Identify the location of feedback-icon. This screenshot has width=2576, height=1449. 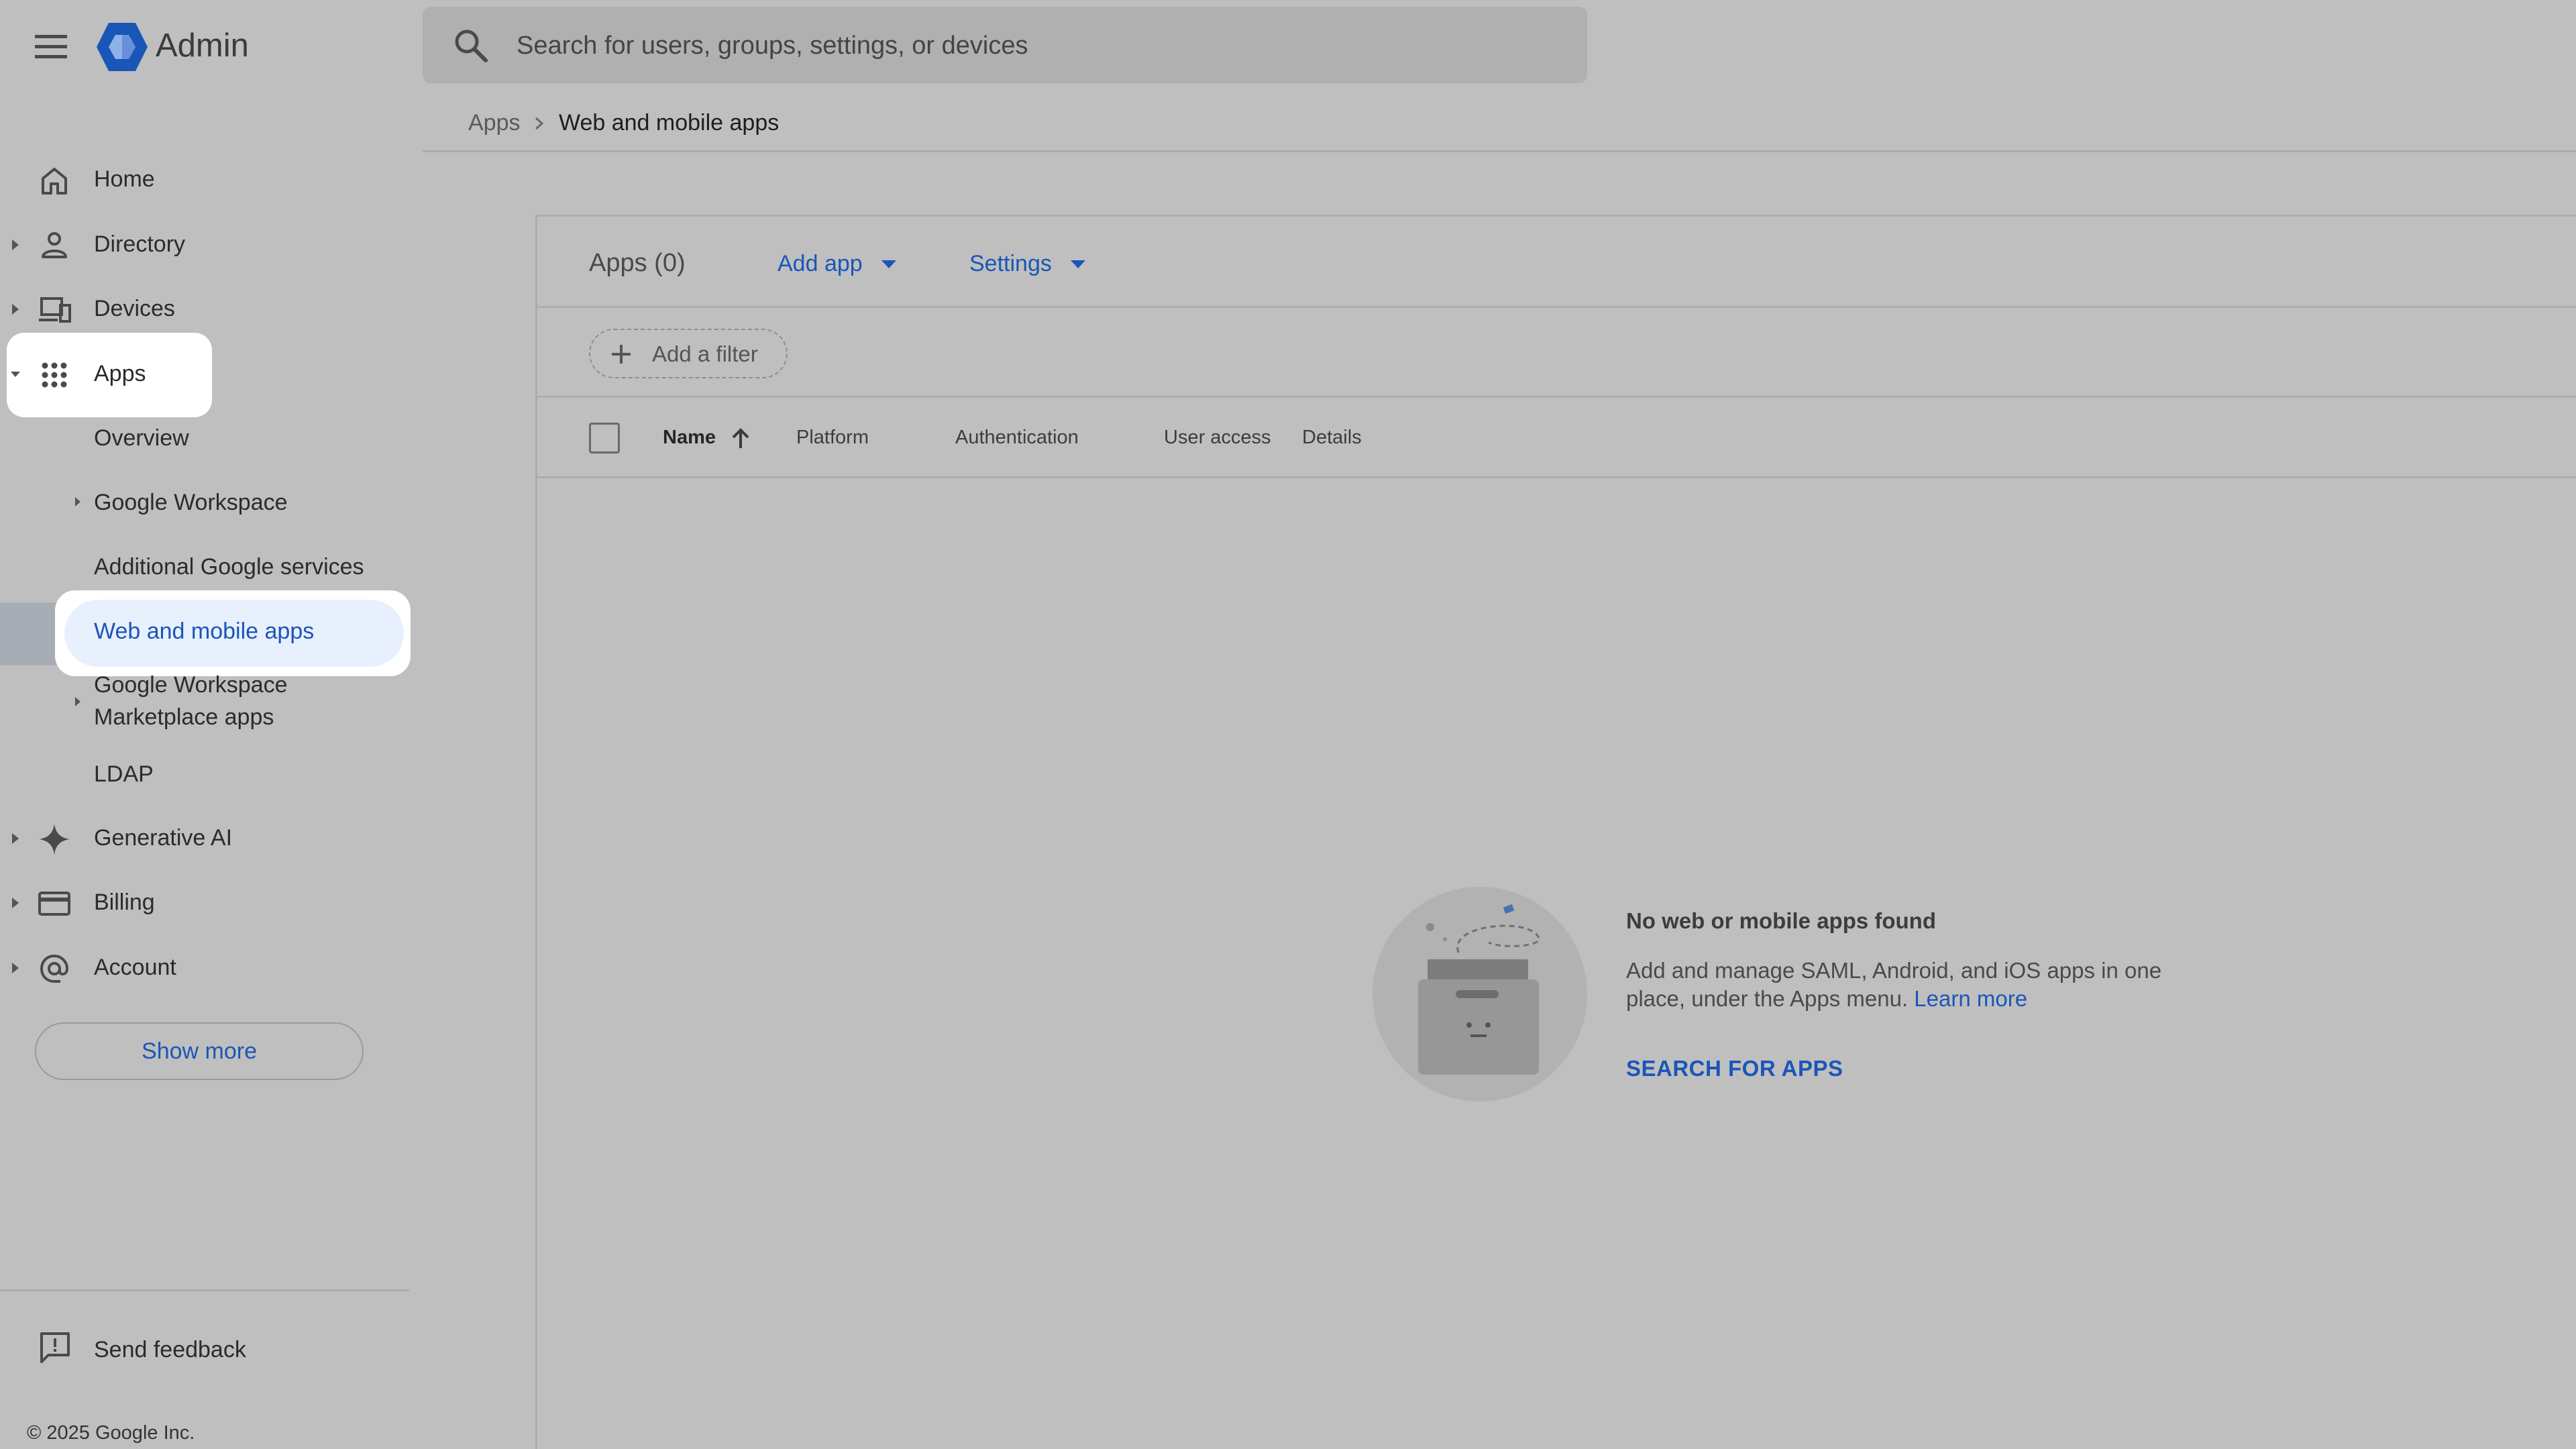
(55, 1347).